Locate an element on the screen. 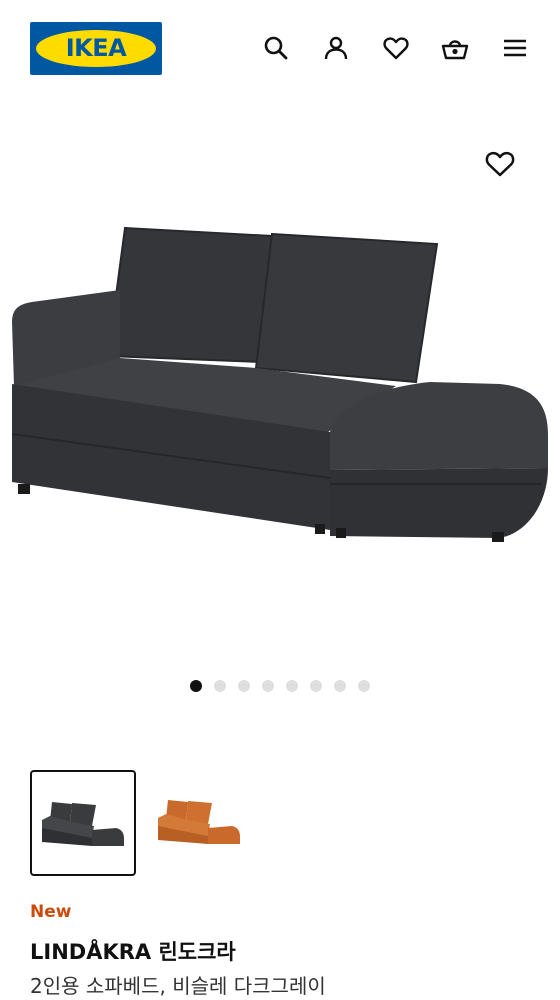 This screenshot has height=1000, width=560. image-carousel-dots is located at coordinates (280, 688).